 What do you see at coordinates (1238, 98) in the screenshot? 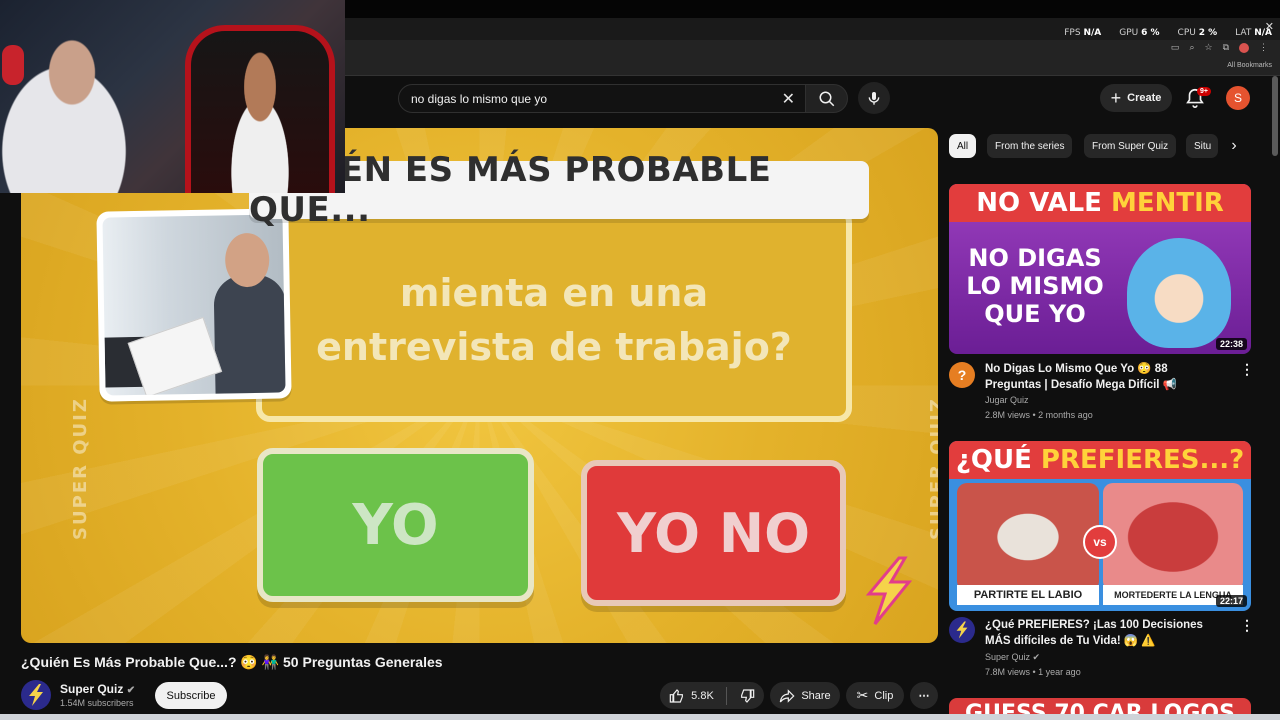
I see `account-avatar: S` at bounding box center [1238, 98].